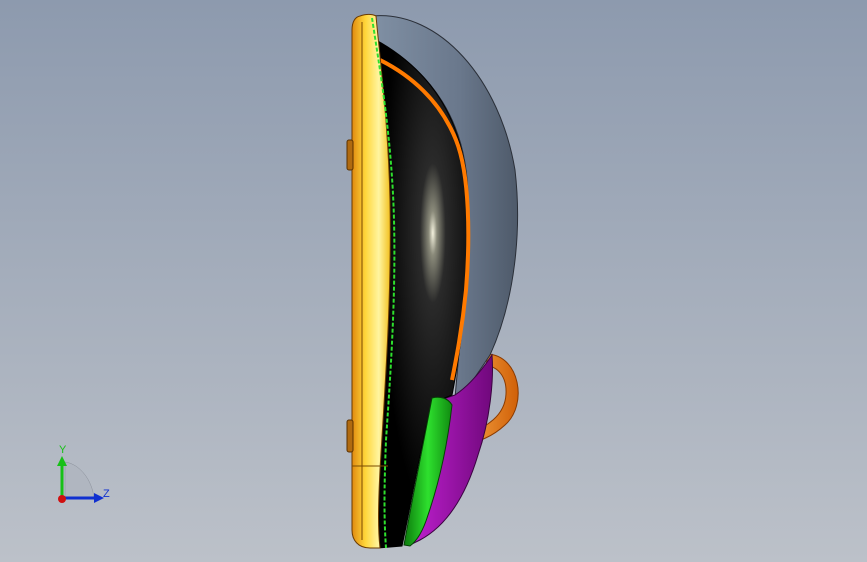 The width and height of the screenshot is (867, 562). What do you see at coordinates (79, 480) in the screenshot?
I see `triad-plane` at bounding box center [79, 480].